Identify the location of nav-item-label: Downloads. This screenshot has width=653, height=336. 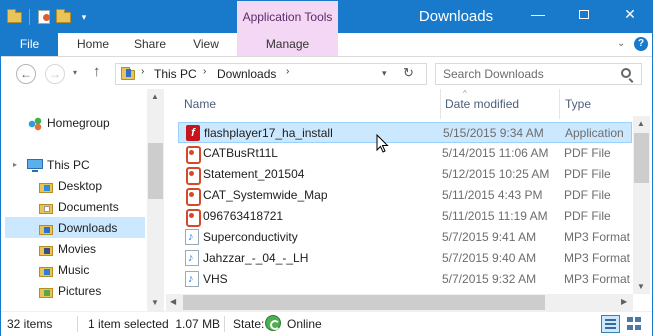
(88, 228).